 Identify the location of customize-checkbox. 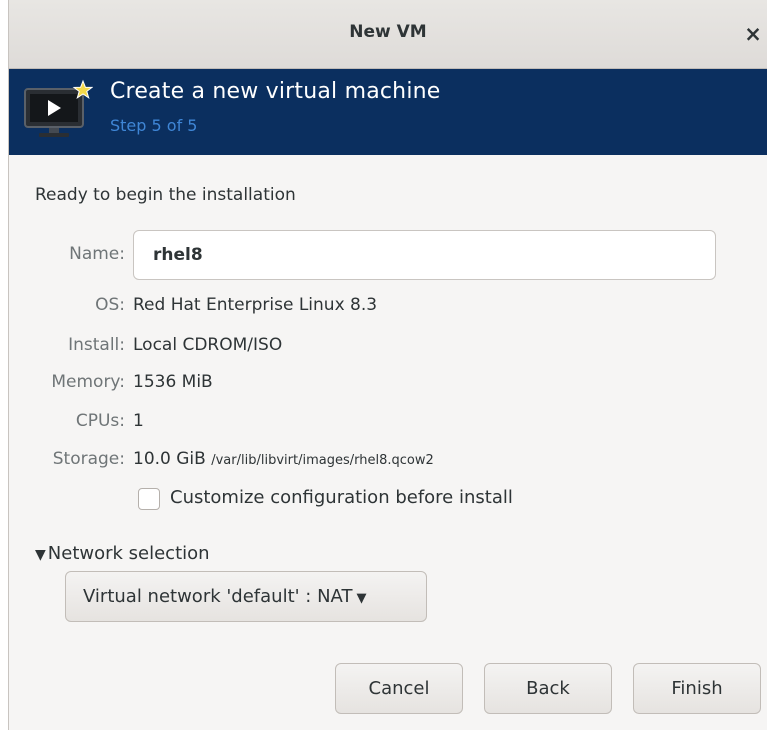
(149, 499).